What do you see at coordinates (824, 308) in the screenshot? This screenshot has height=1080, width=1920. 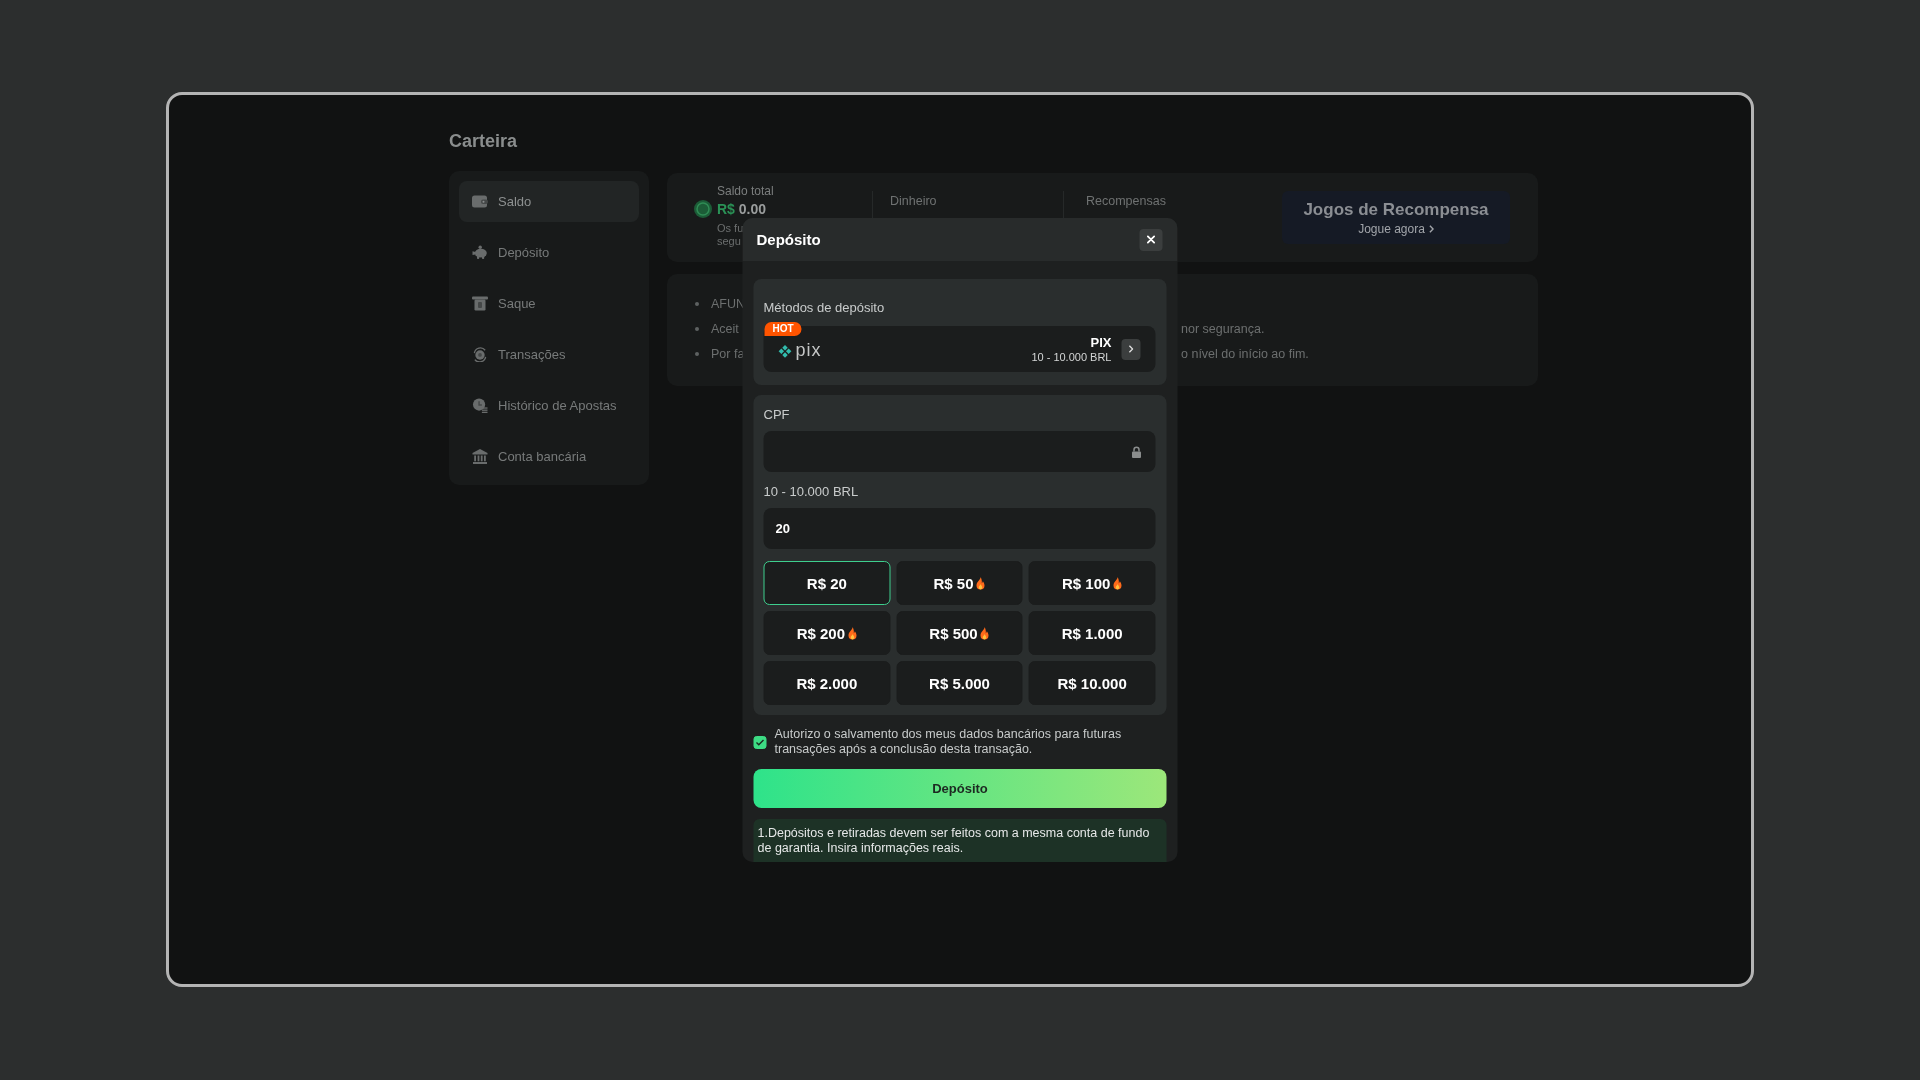 I see `section-label: Métodos de depósito` at bounding box center [824, 308].